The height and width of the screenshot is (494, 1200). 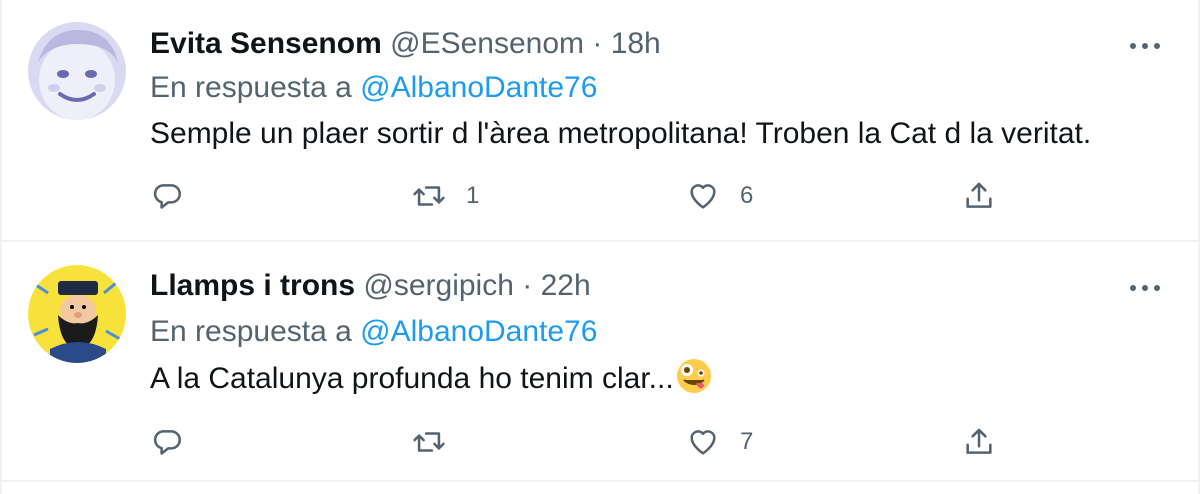 I want to click on bearded-sailor-avatar-icon, so click(x=77, y=314).